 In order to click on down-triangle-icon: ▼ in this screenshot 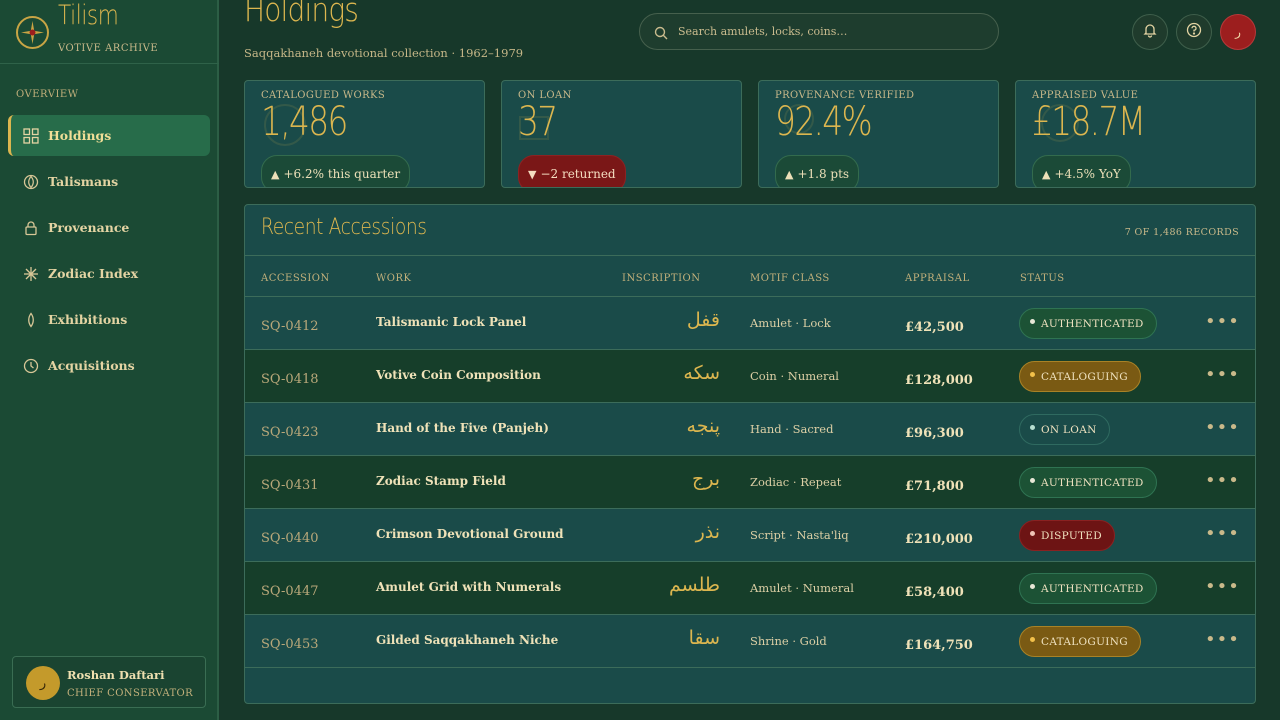, I will do `click(532, 174)`.